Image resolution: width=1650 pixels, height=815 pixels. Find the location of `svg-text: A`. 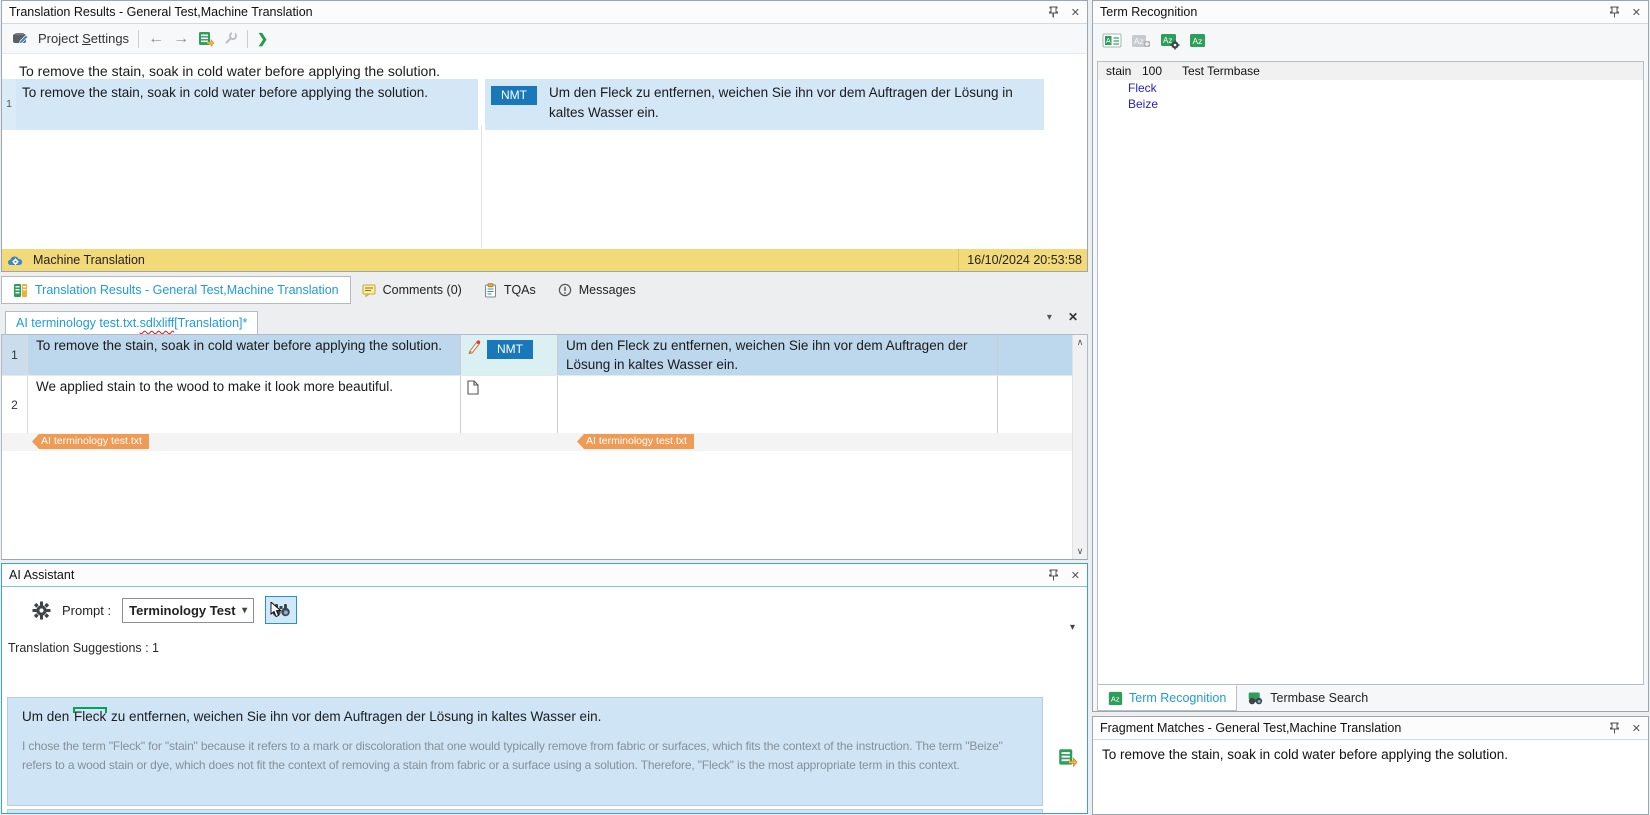

svg-text: A is located at coordinates (1108, 41).